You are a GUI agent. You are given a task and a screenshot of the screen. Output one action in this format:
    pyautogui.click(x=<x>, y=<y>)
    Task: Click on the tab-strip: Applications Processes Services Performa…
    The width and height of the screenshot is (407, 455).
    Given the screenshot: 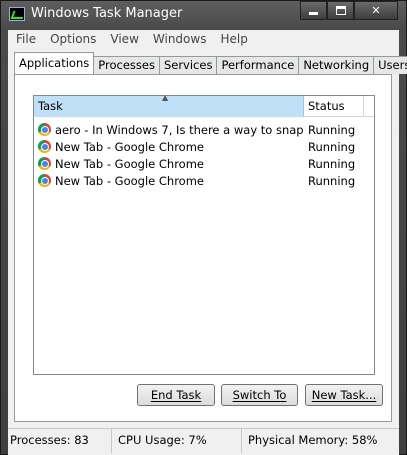 What is the action you would take?
    pyautogui.click(x=210, y=63)
    